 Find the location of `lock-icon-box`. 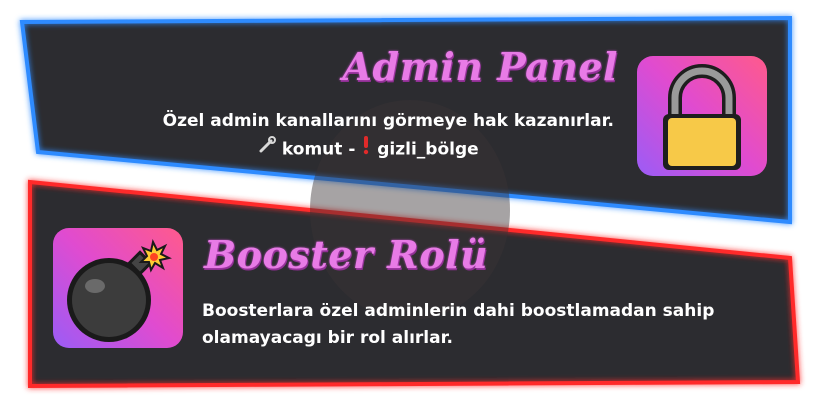

lock-icon-box is located at coordinates (702, 116).